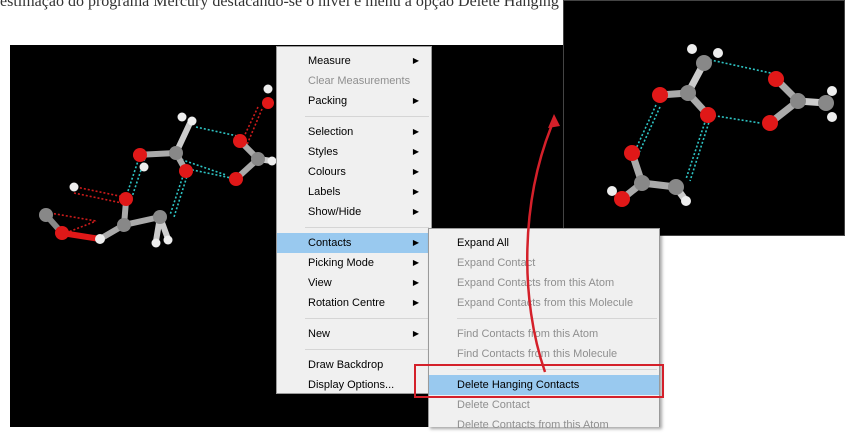 The image size is (845, 435). Describe the element at coordinates (354, 172) in the screenshot. I see `menu-item-colours: Colours ▶` at that location.